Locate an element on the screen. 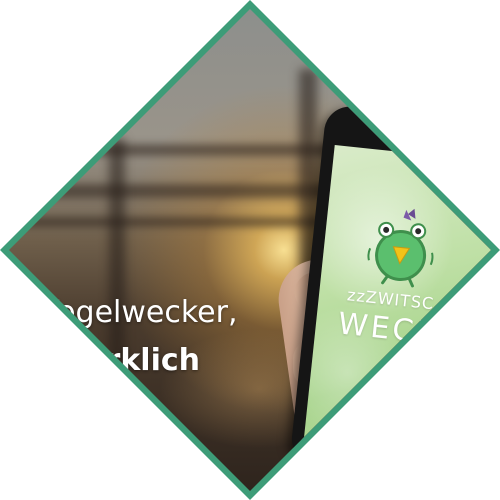 The image size is (500, 500). app-title-large: WECK is located at coordinates (388, 329).